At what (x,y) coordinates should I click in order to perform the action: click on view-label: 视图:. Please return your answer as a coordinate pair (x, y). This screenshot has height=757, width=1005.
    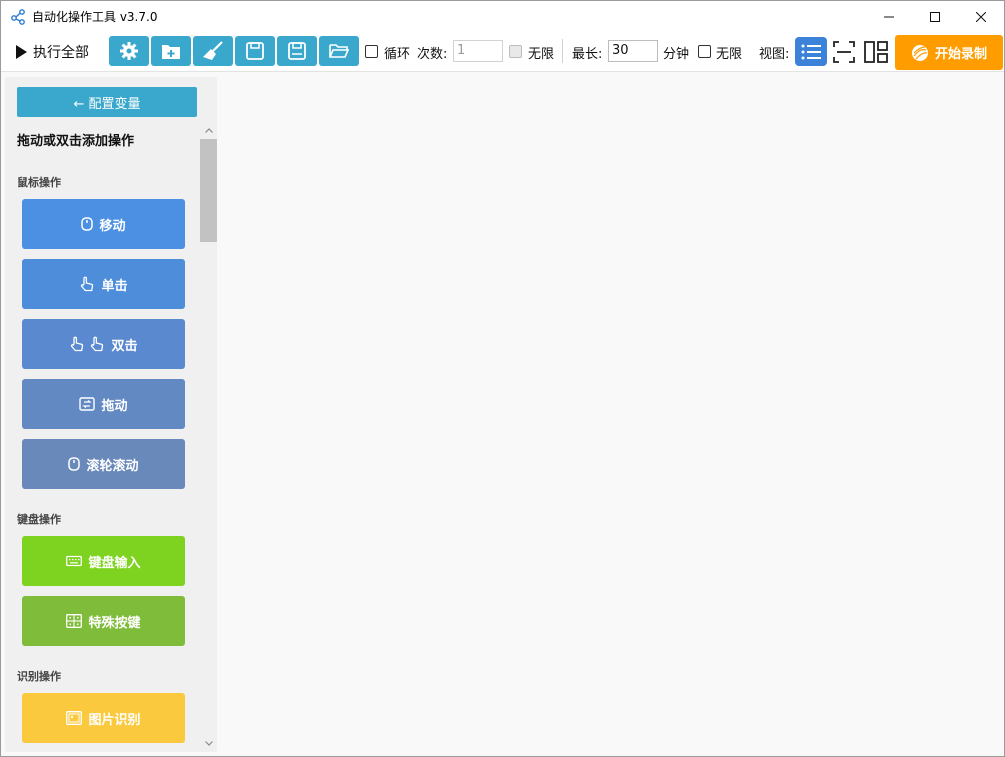
    Looking at the image, I should click on (774, 54).